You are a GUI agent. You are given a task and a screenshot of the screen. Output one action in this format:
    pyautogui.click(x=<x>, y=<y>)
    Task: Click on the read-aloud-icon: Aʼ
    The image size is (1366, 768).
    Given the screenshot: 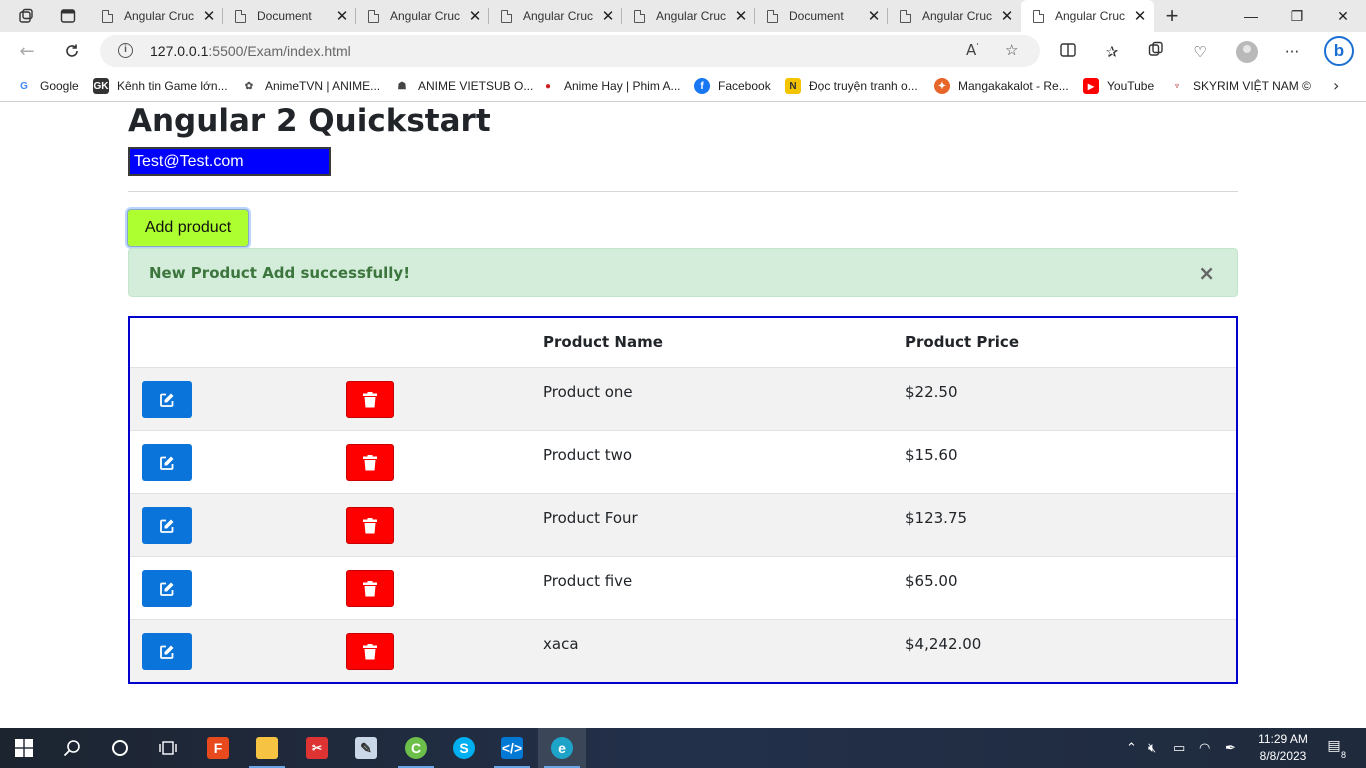 What is the action you would take?
    pyautogui.click(x=972, y=50)
    